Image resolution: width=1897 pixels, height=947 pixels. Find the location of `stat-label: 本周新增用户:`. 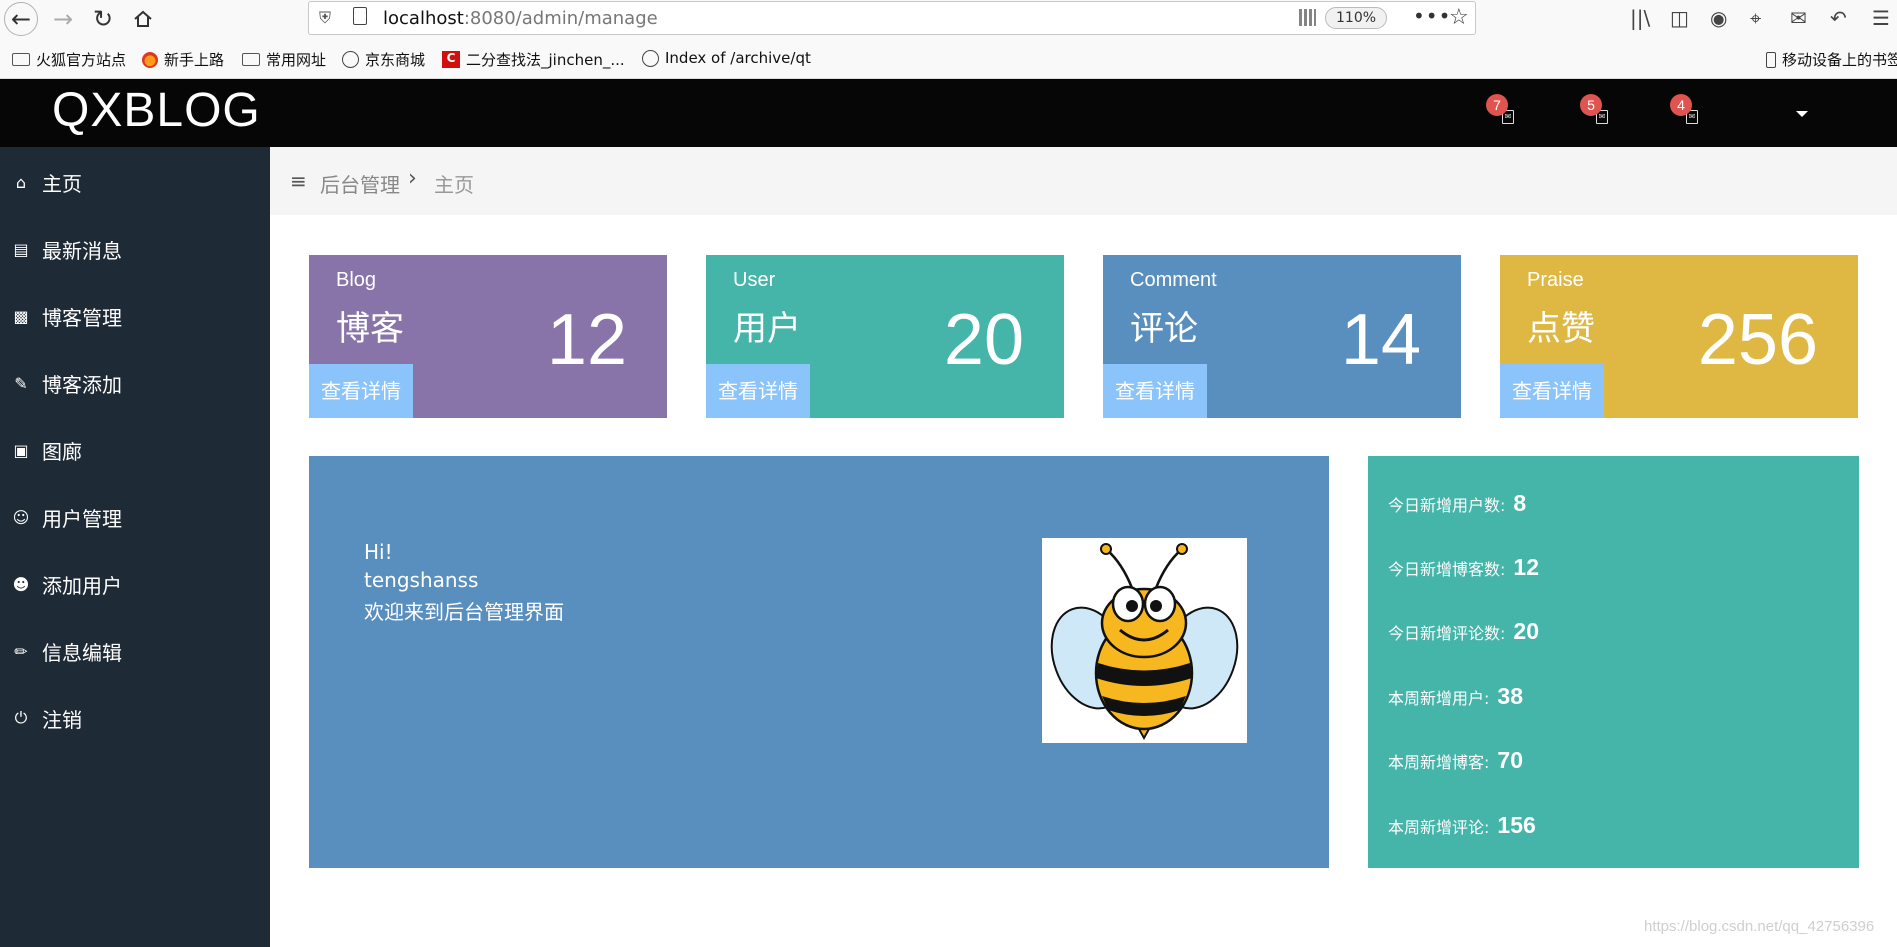

stat-label: 本周新增用户: is located at coordinates (1439, 698).